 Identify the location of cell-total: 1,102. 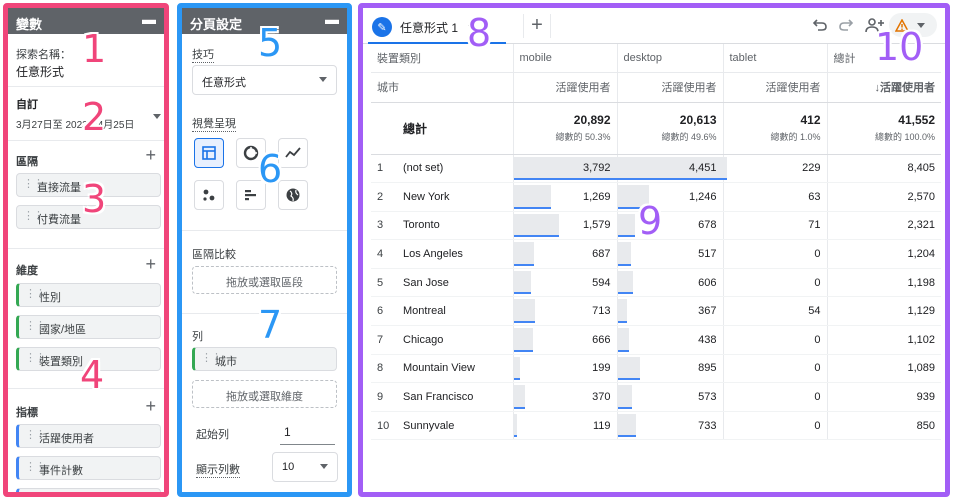
(883, 340).